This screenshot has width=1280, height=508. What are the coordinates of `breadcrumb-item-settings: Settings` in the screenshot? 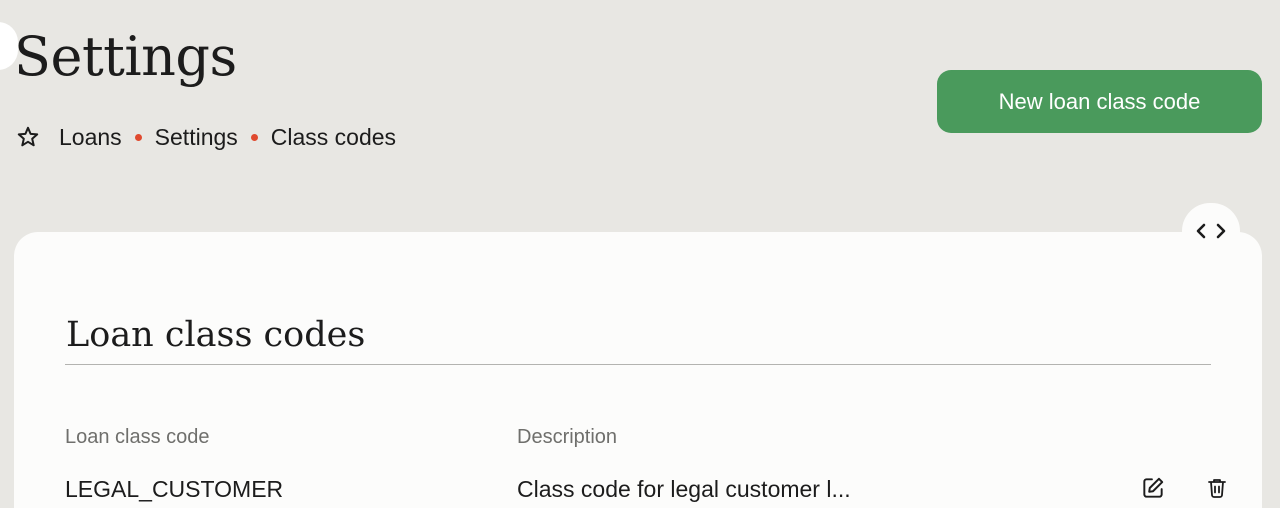 It's located at (196, 137).